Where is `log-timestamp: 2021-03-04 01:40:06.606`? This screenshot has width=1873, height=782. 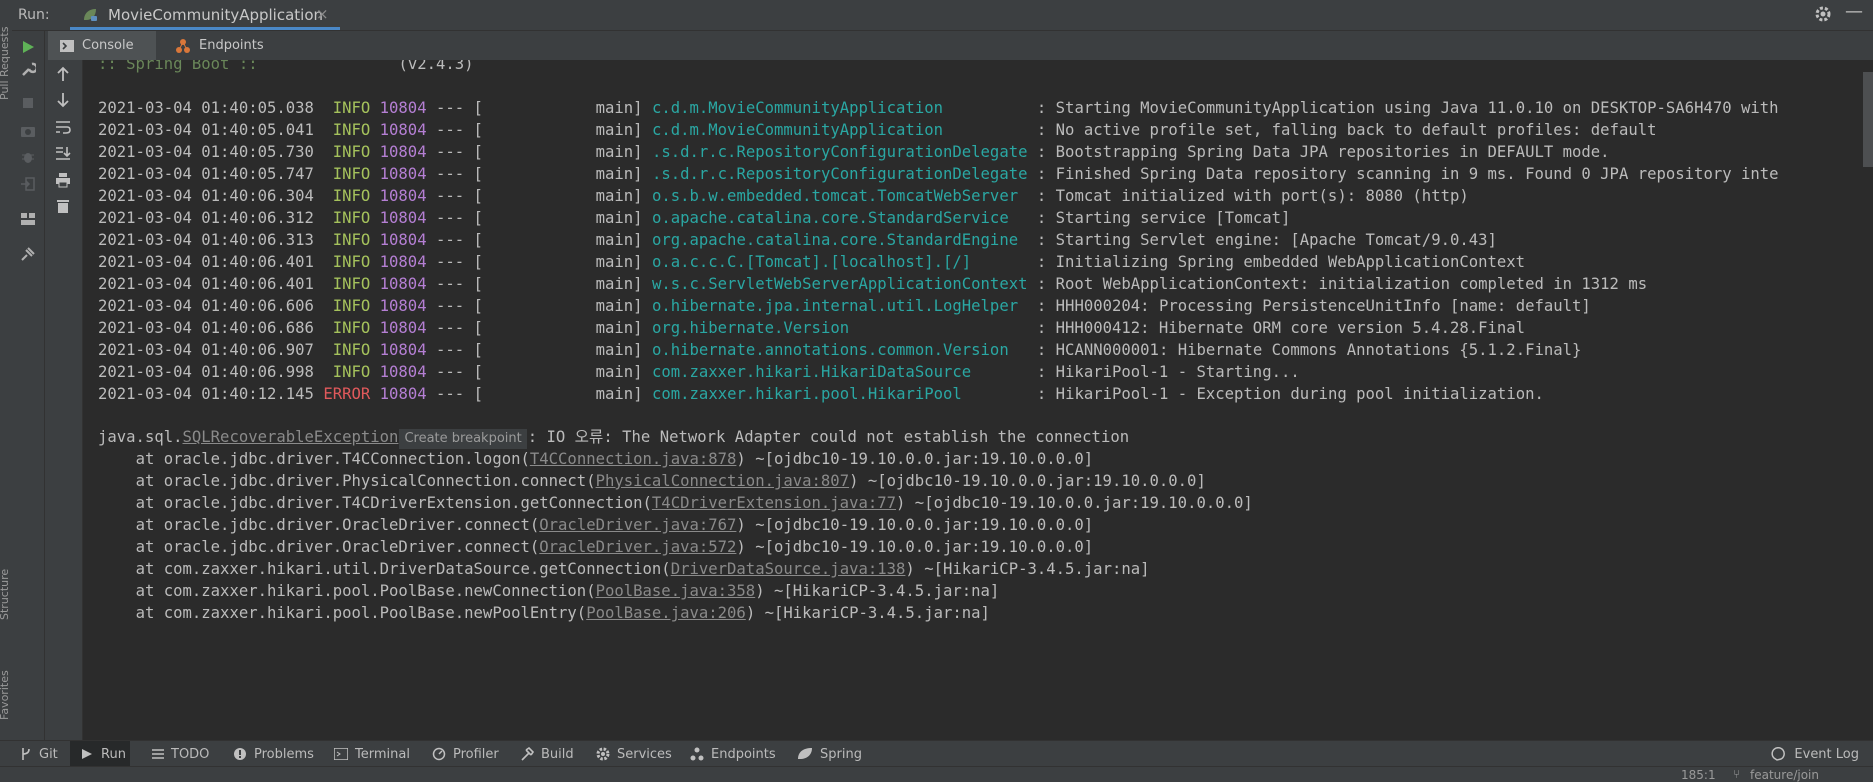 log-timestamp: 2021-03-04 01:40:06.606 is located at coordinates (206, 306).